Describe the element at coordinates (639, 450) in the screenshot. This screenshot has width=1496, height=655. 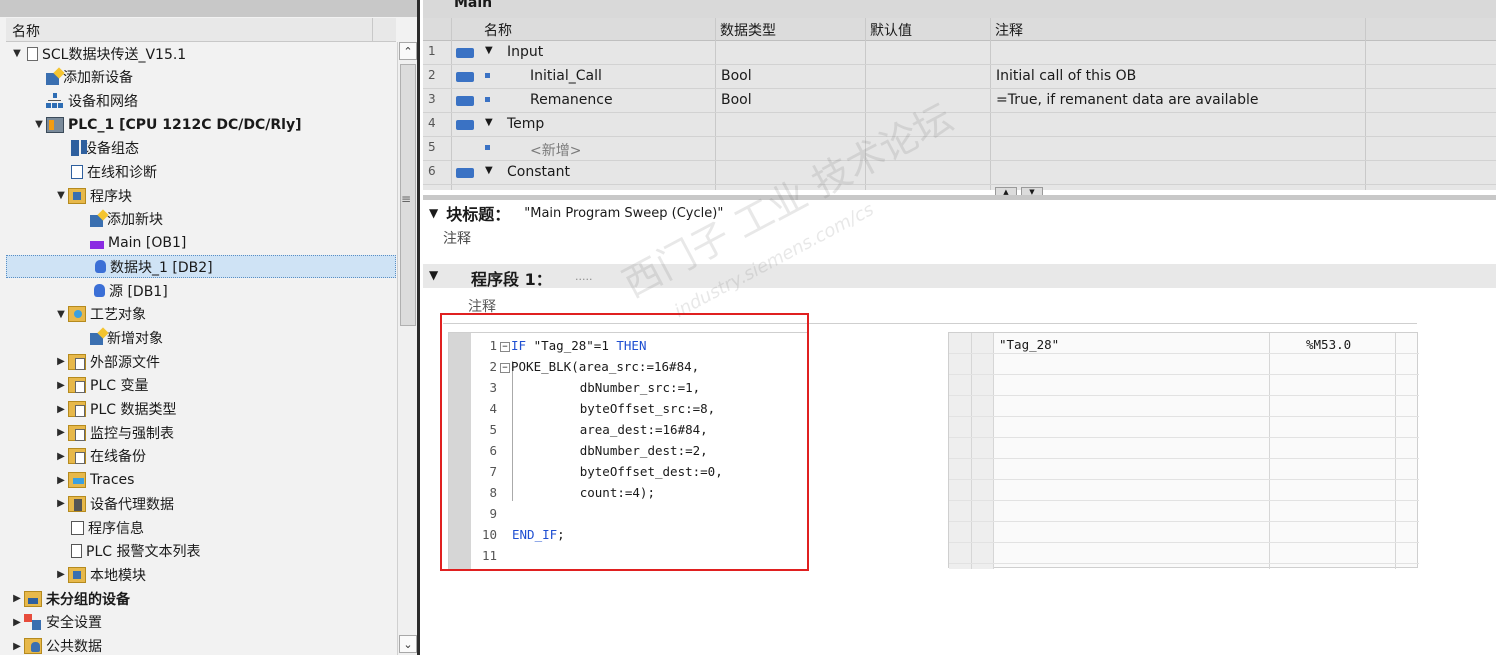
I see `code-line: 6 dbNumber_dest:=2,` at that location.